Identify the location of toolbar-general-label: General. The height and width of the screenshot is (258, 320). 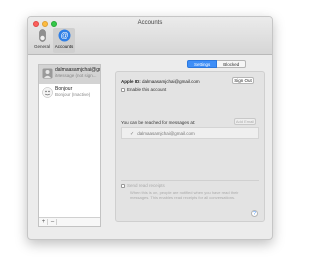
(41, 46).